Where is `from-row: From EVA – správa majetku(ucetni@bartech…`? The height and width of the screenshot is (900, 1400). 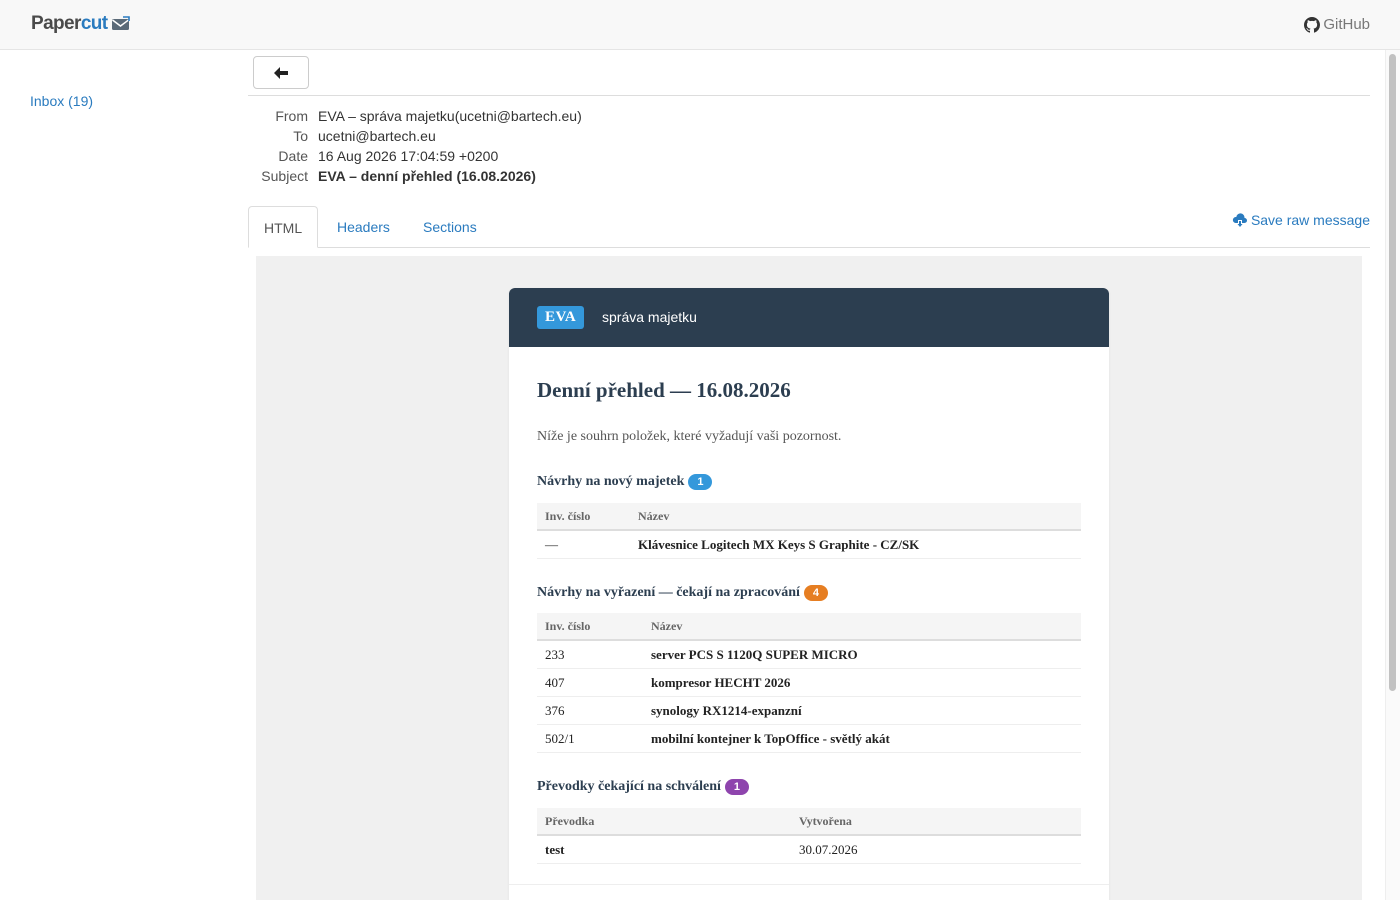
from-row: From EVA – správa majetku(ucetni@bartech… is located at coordinates (415, 116).